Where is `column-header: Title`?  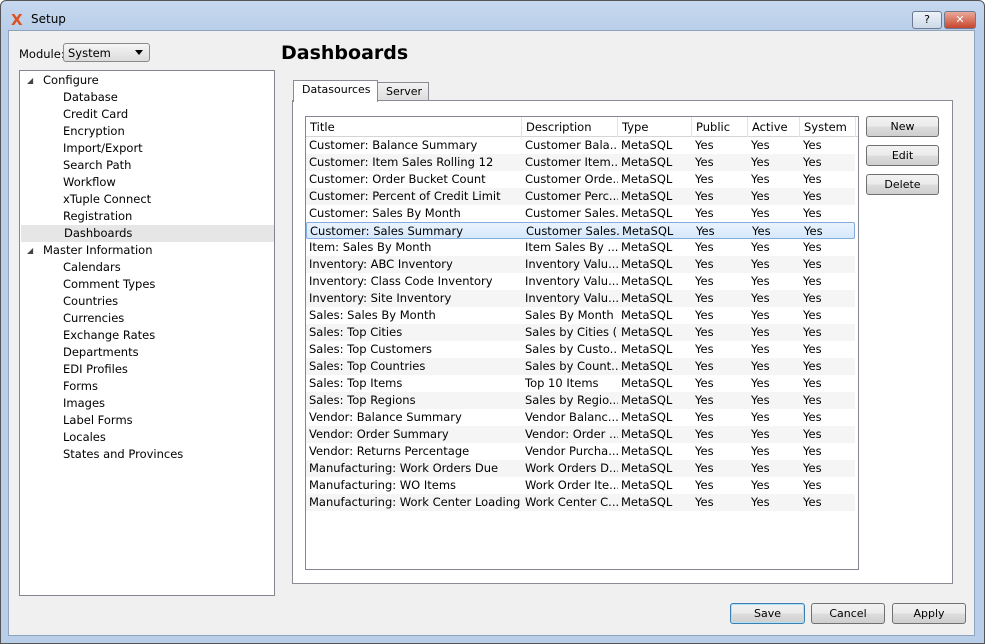
column-header: Title is located at coordinates (414, 127).